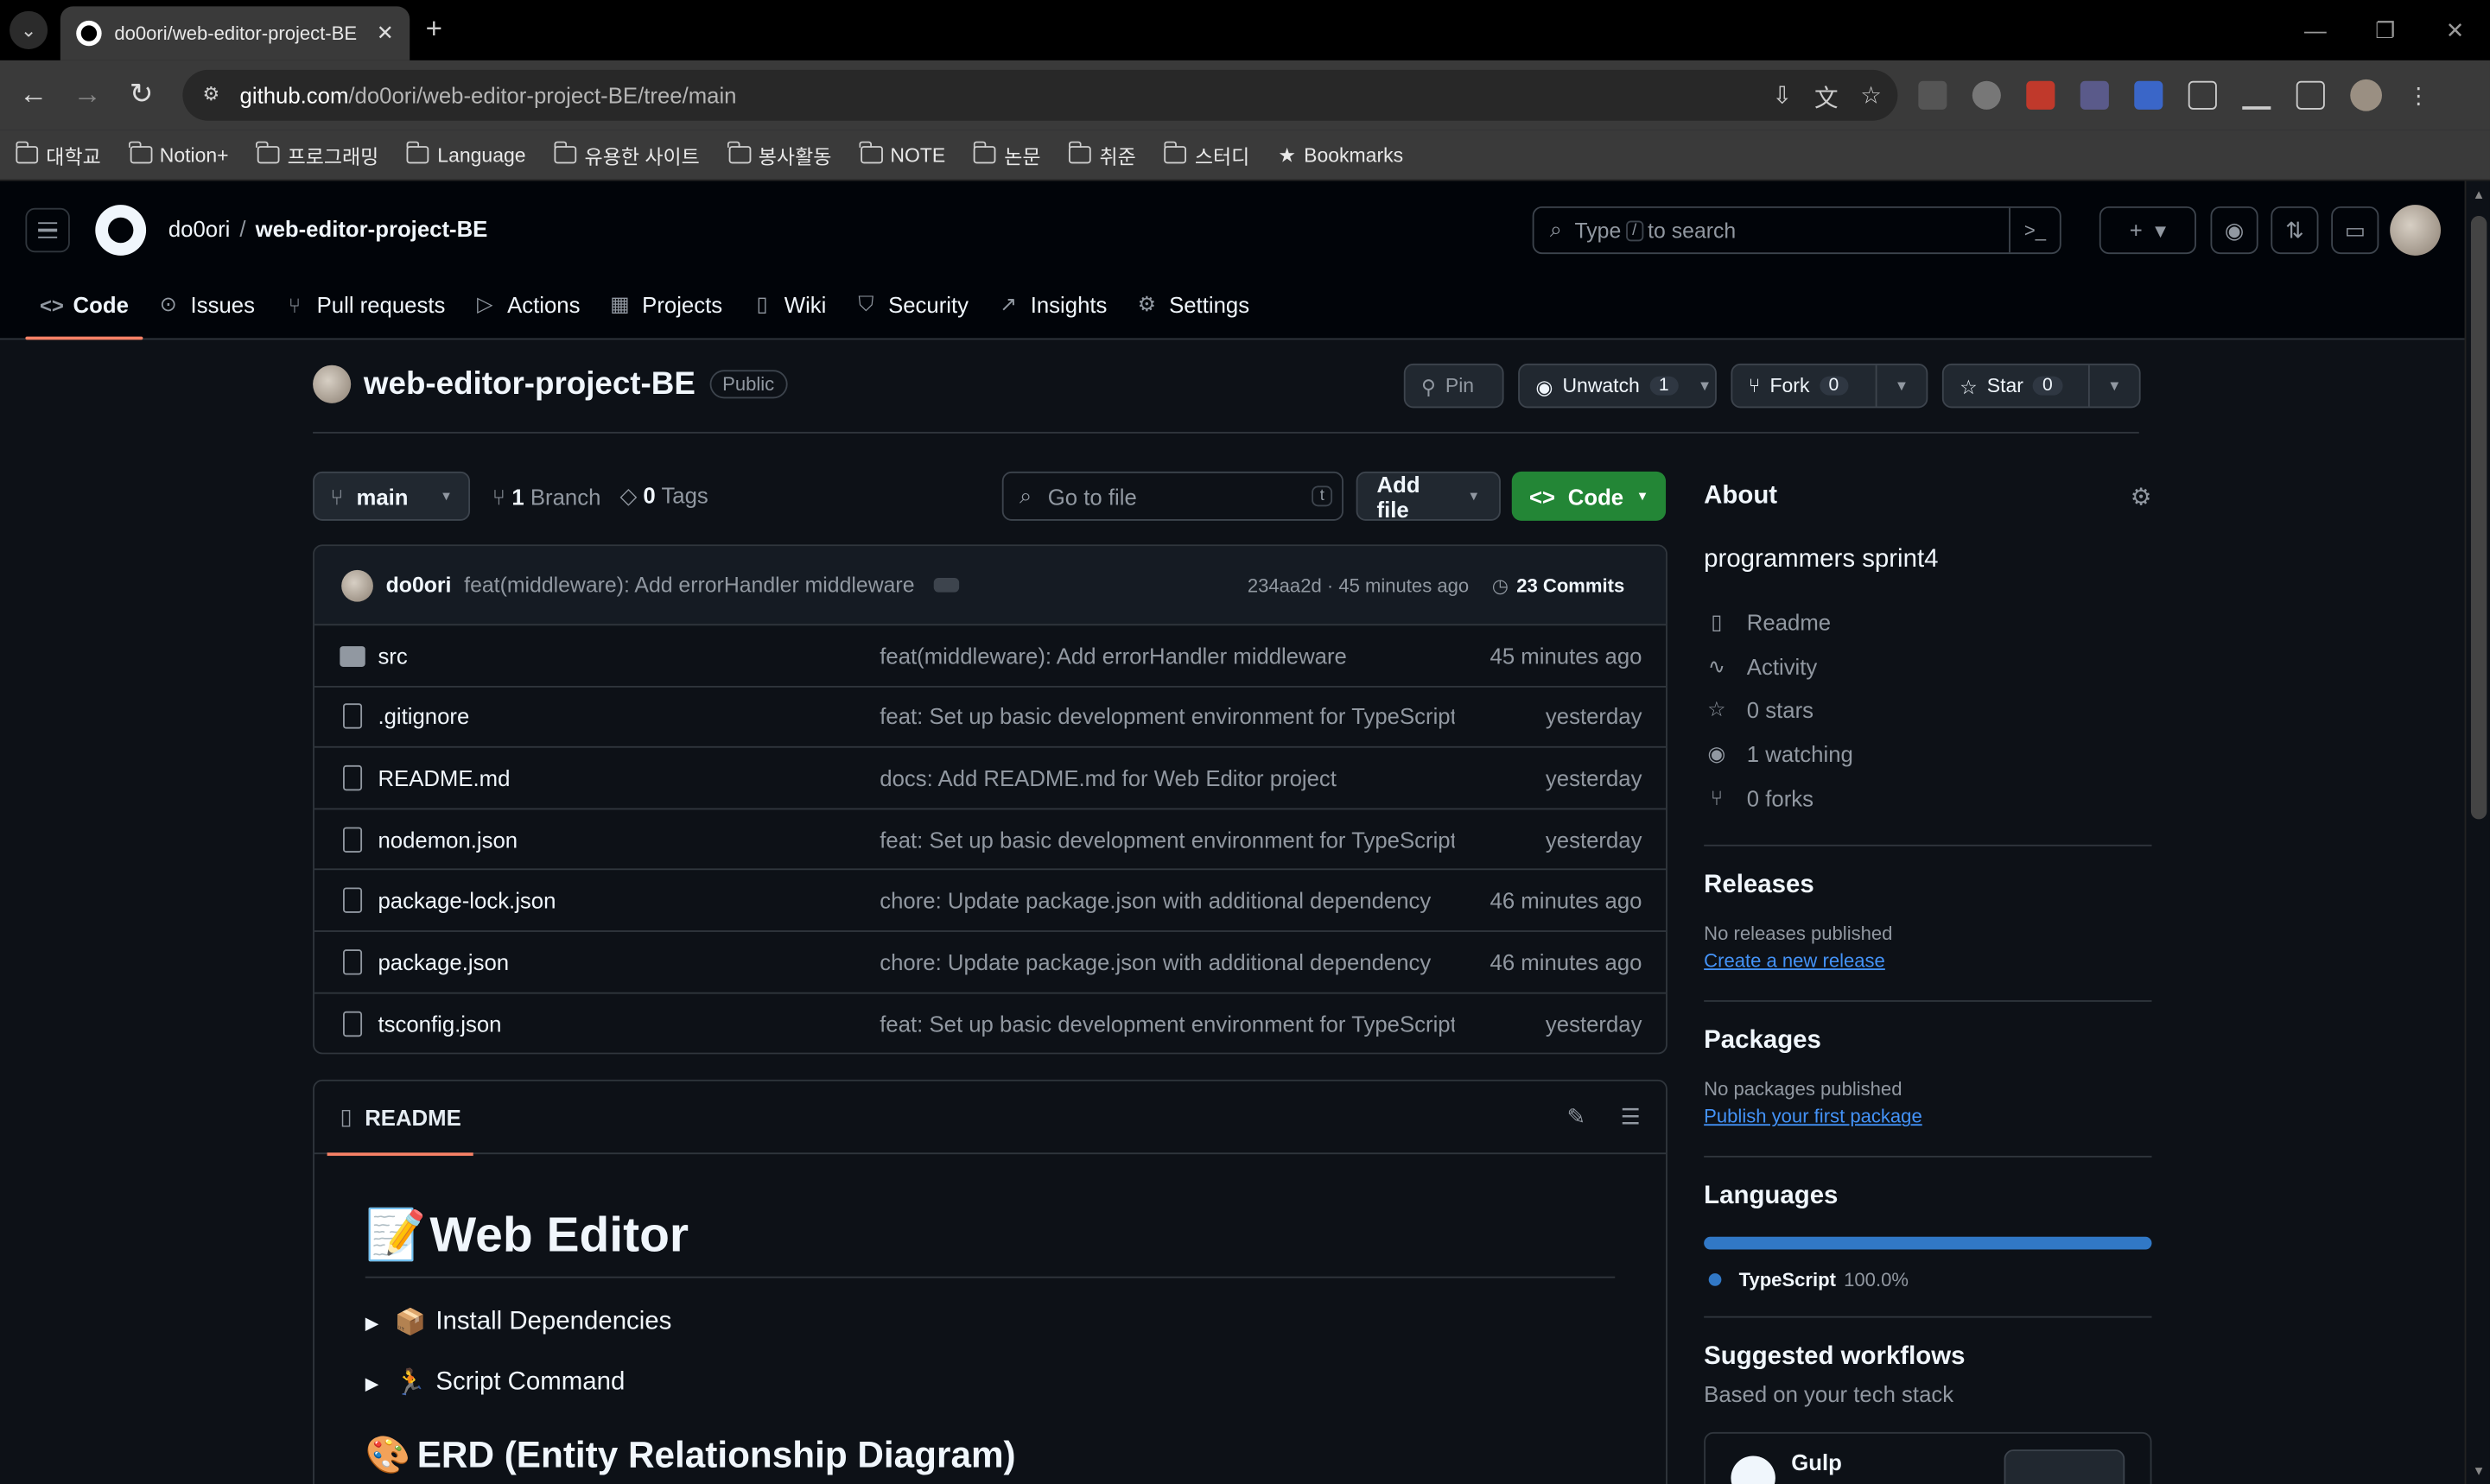  I want to click on configure-workflow-button, so click(2064, 1466).